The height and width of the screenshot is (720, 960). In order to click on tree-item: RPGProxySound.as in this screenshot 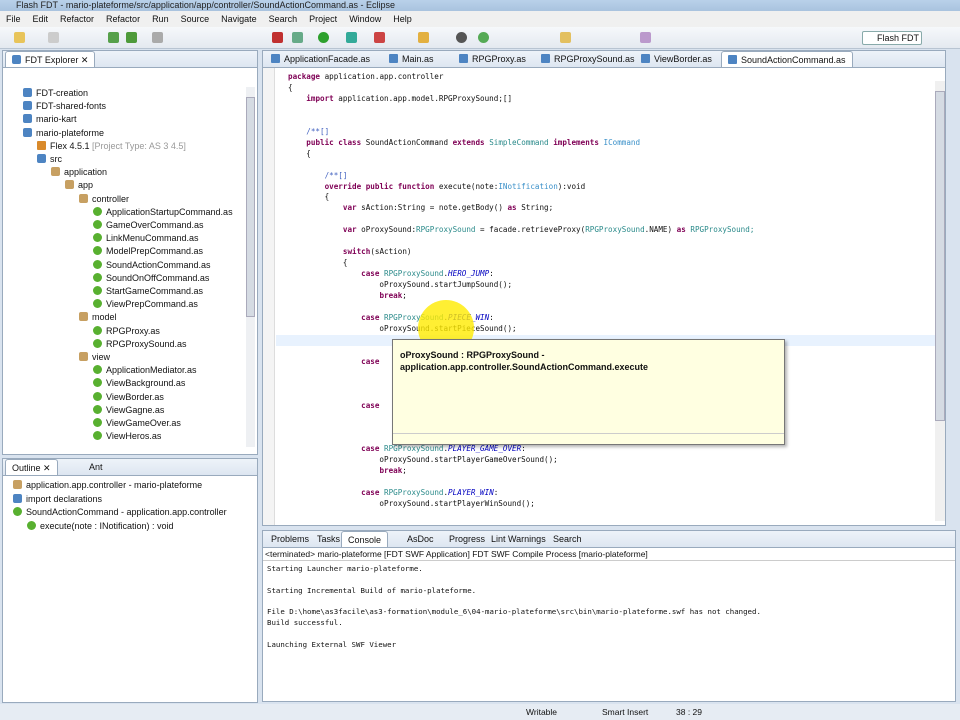, I will do `click(140, 344)`.